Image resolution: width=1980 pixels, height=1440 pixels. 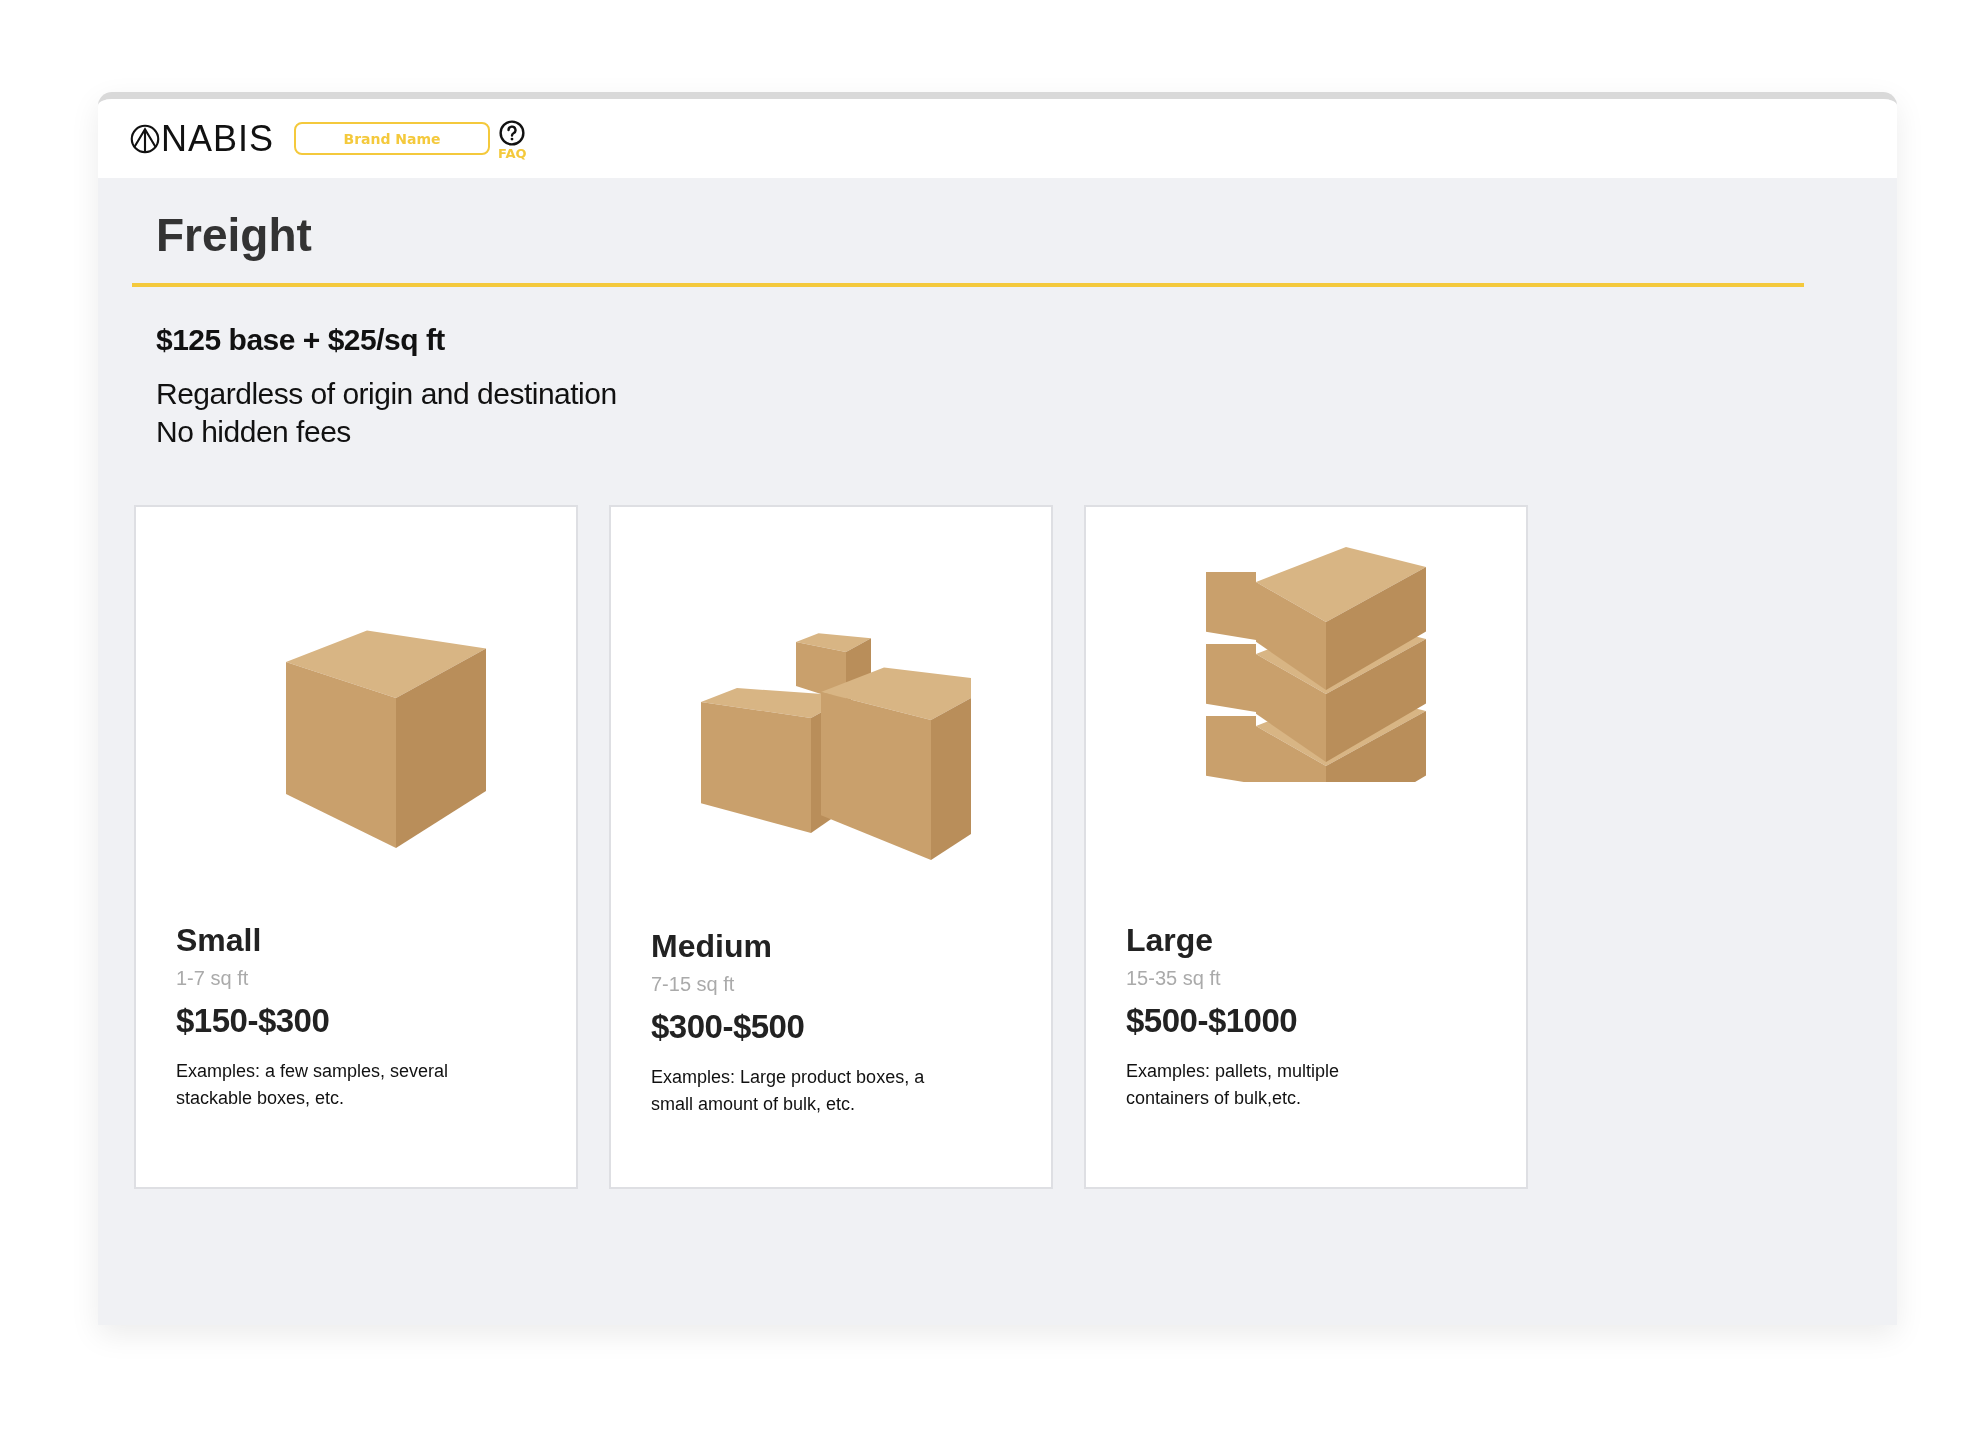 What do you see at coordinates (387, 394) in the screenshot?
I see `note-text: Regardless of origin and destination` at bounding box center [387, 394].